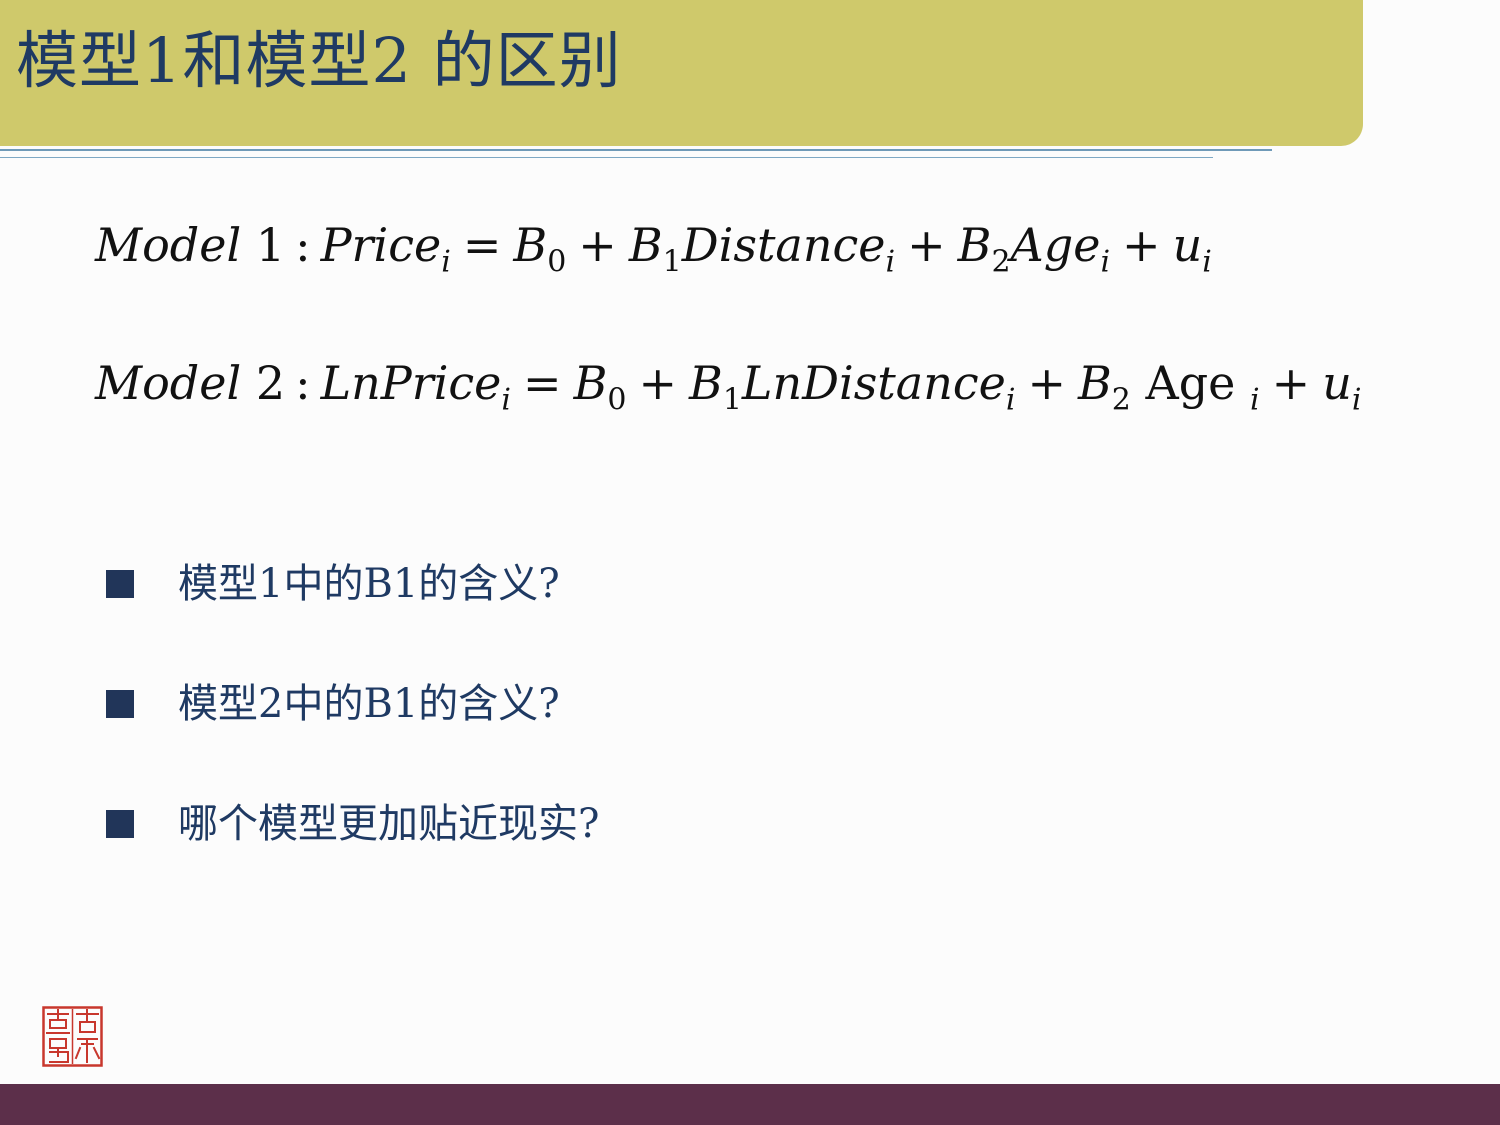 The width and height of the screenshot is (1500, 1125). What do you see at coordinates (1121, 400) in the screenshot?
I see `eq2-b2-sub: 2` at bounding box center [1121, 400].